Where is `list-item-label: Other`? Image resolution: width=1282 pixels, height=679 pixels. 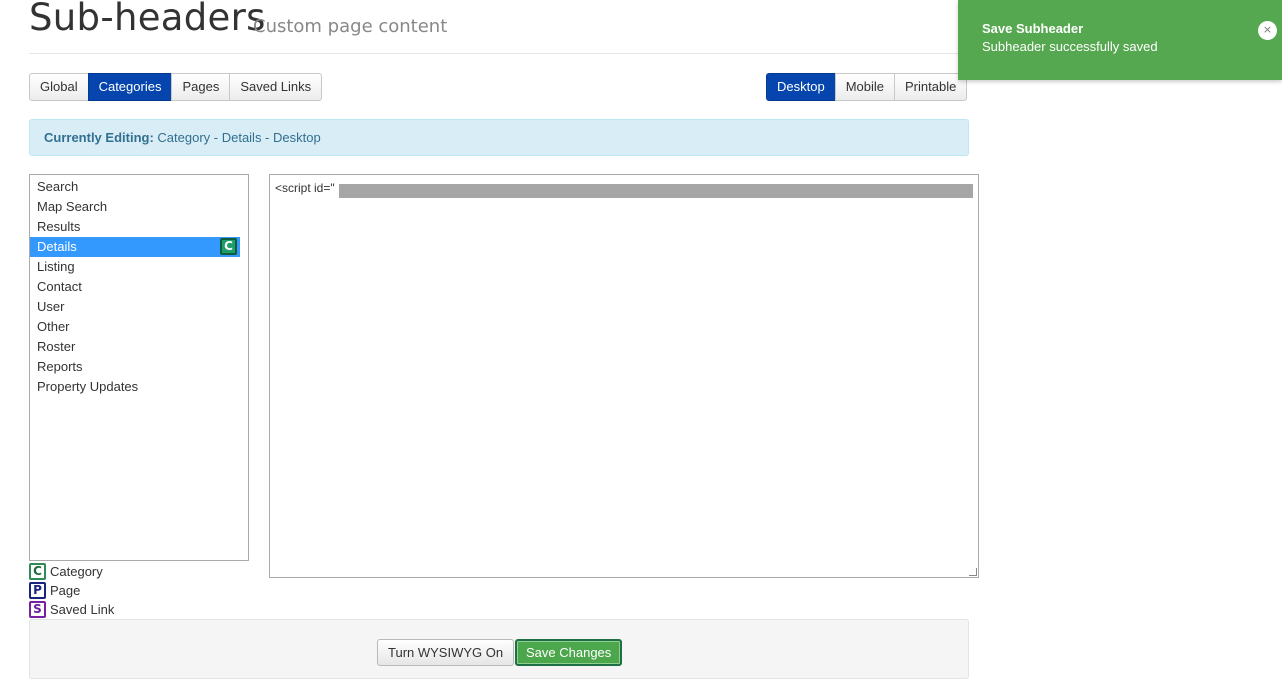 list-item-label: Other is located at coordinates (53, 326).